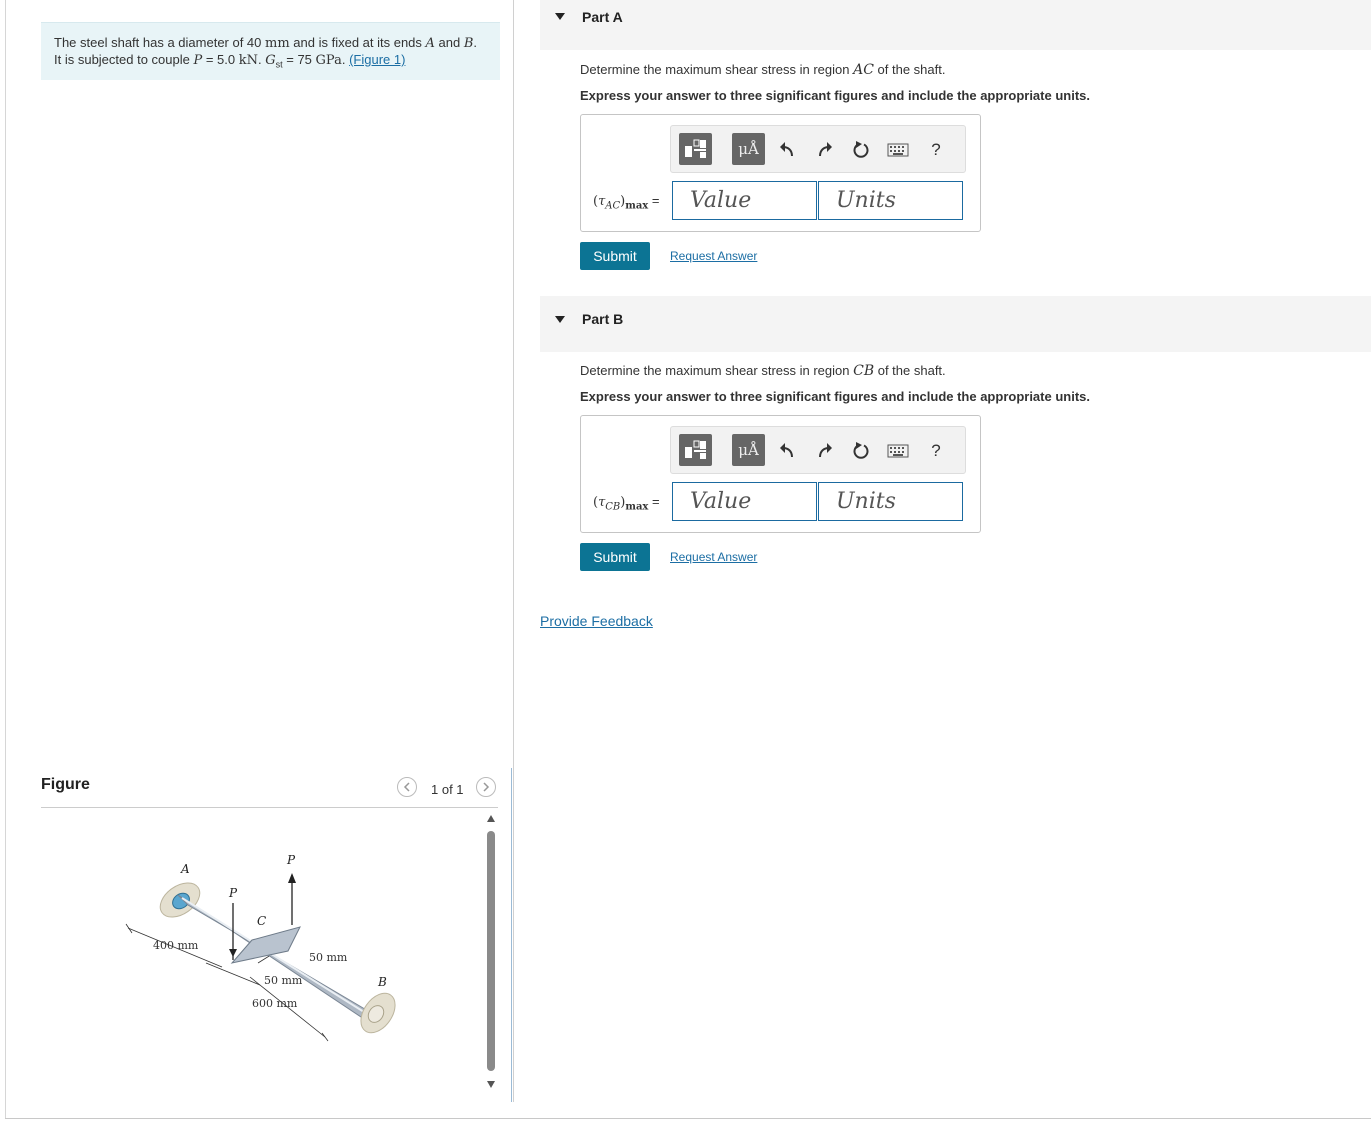  What do you see at coordinates (270, 60) in the screenshot?
I see `var-g: G` at bounding box center [270, 60].